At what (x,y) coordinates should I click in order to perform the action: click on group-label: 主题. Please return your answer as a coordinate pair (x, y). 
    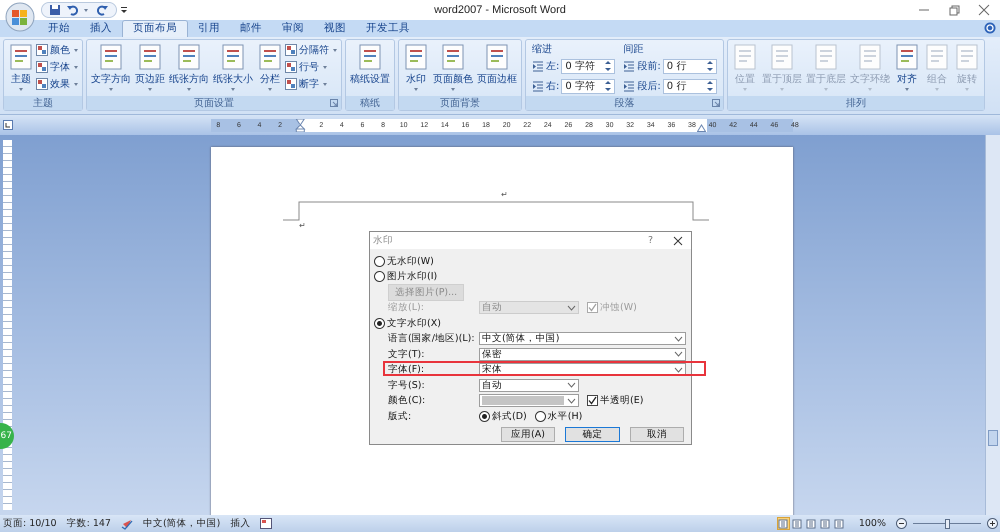
    Looking at the image, I should click on (43, 103).